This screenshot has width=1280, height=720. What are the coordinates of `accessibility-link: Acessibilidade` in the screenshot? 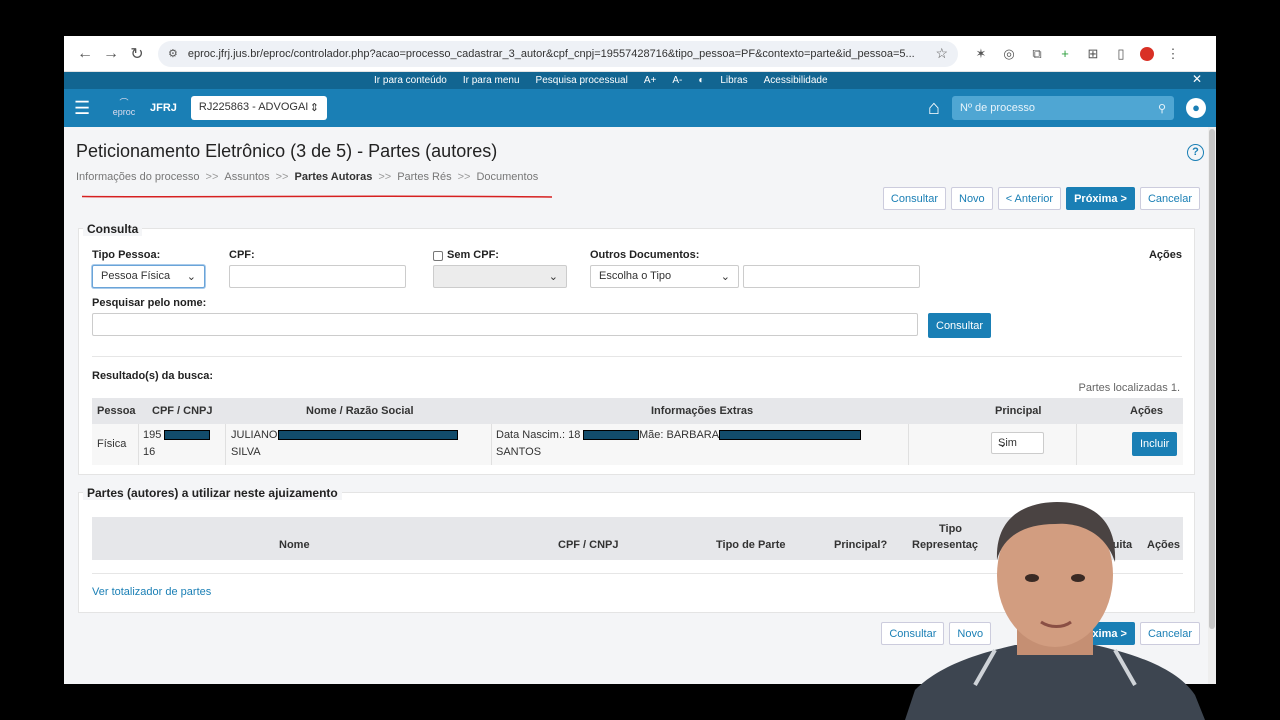 It's located at (796, 80).